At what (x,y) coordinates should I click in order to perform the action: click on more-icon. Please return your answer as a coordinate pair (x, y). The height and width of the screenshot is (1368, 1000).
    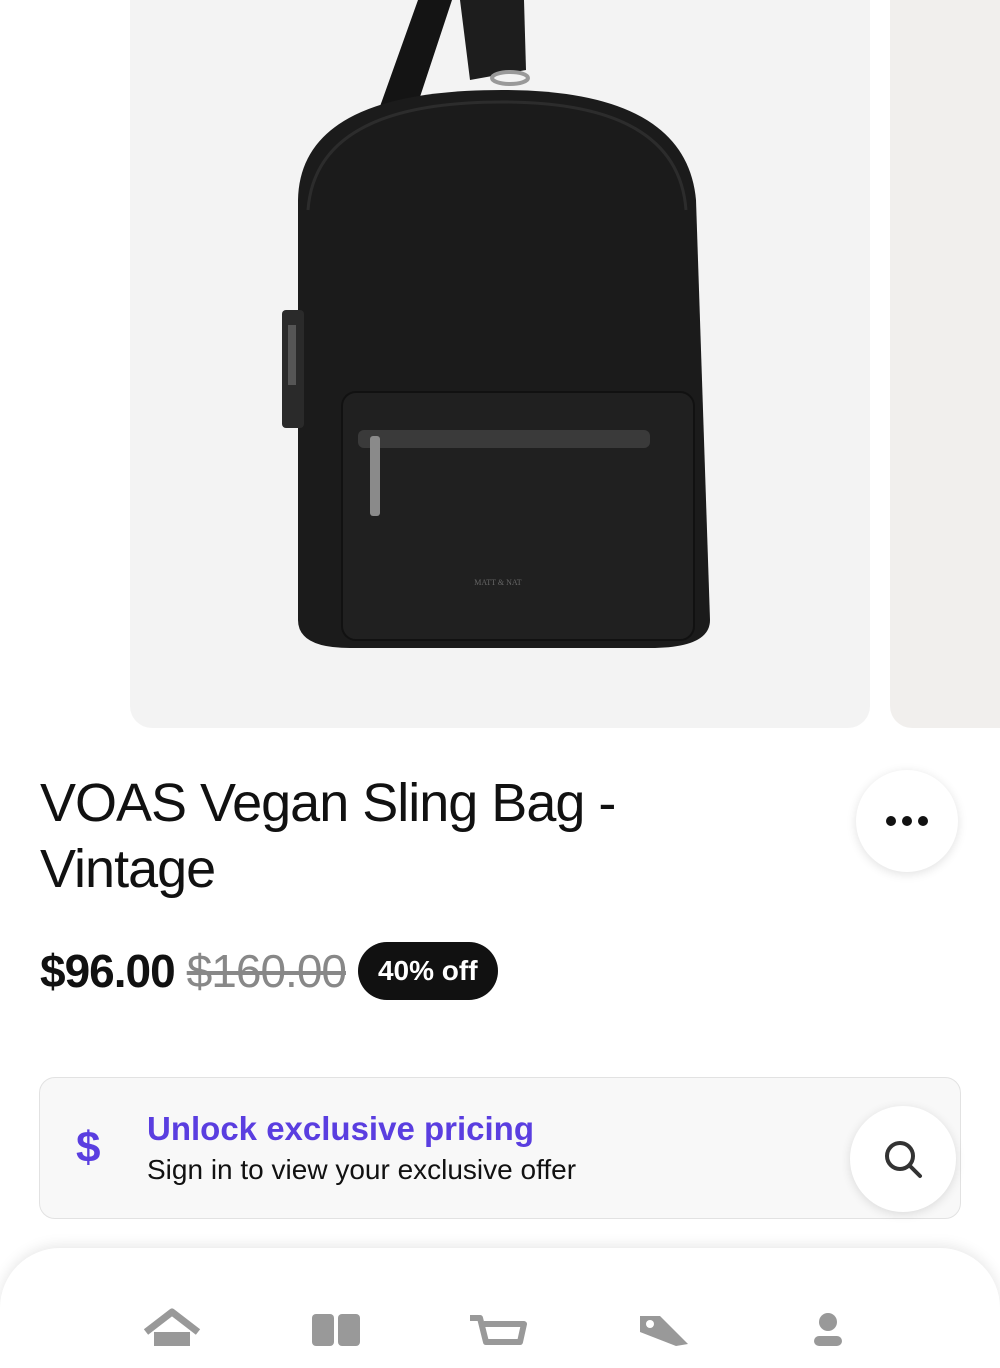
    Looking at the image, I should click on (907, 821).